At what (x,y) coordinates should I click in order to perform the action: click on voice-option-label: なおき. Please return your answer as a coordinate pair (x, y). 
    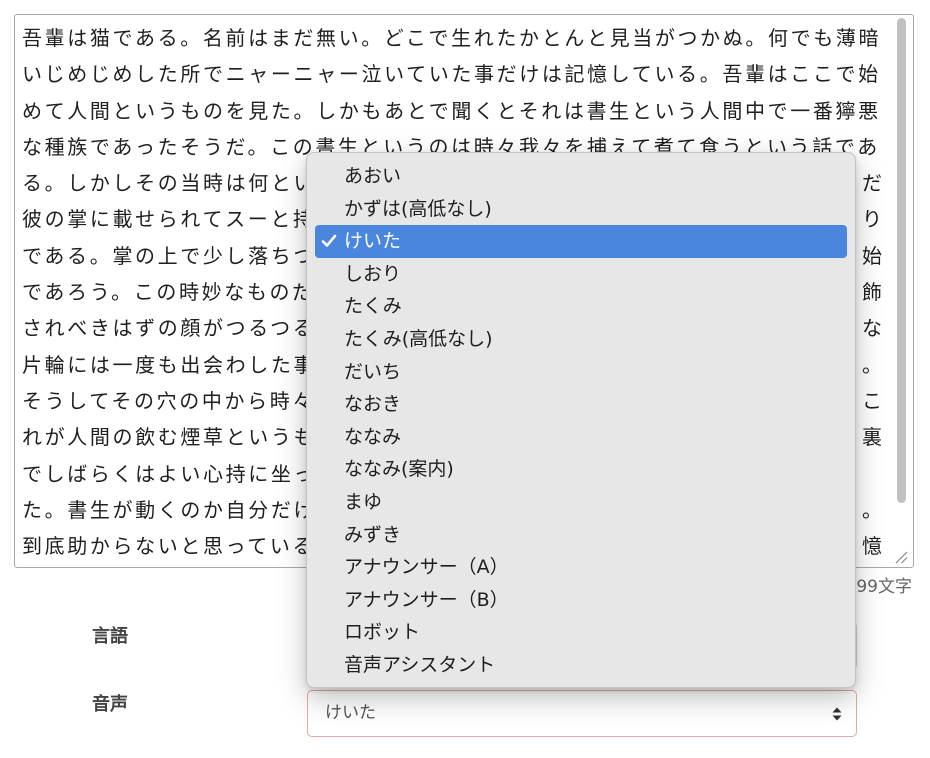
    Looking at the image, I should click on (373, 404).